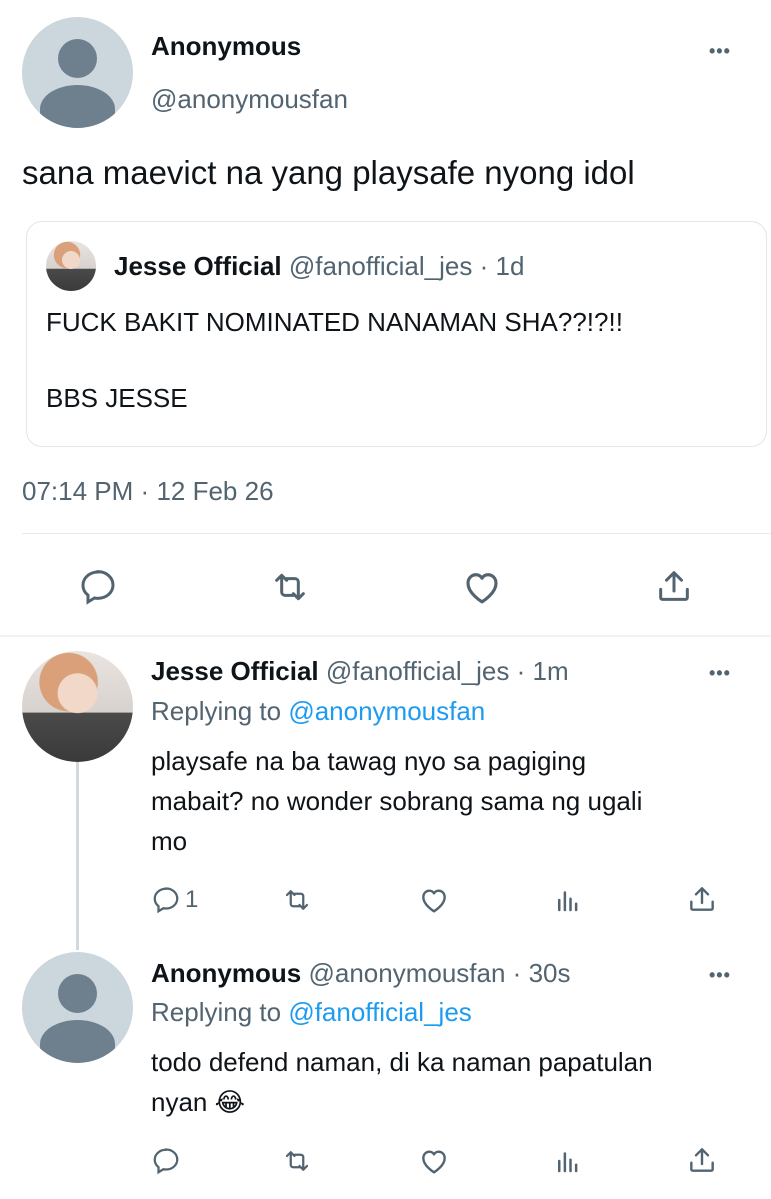 This screenshot has width=771, height=1199. I want to click on reply2-replying-handle: @fanofficial_jes, so click(379, 1012).